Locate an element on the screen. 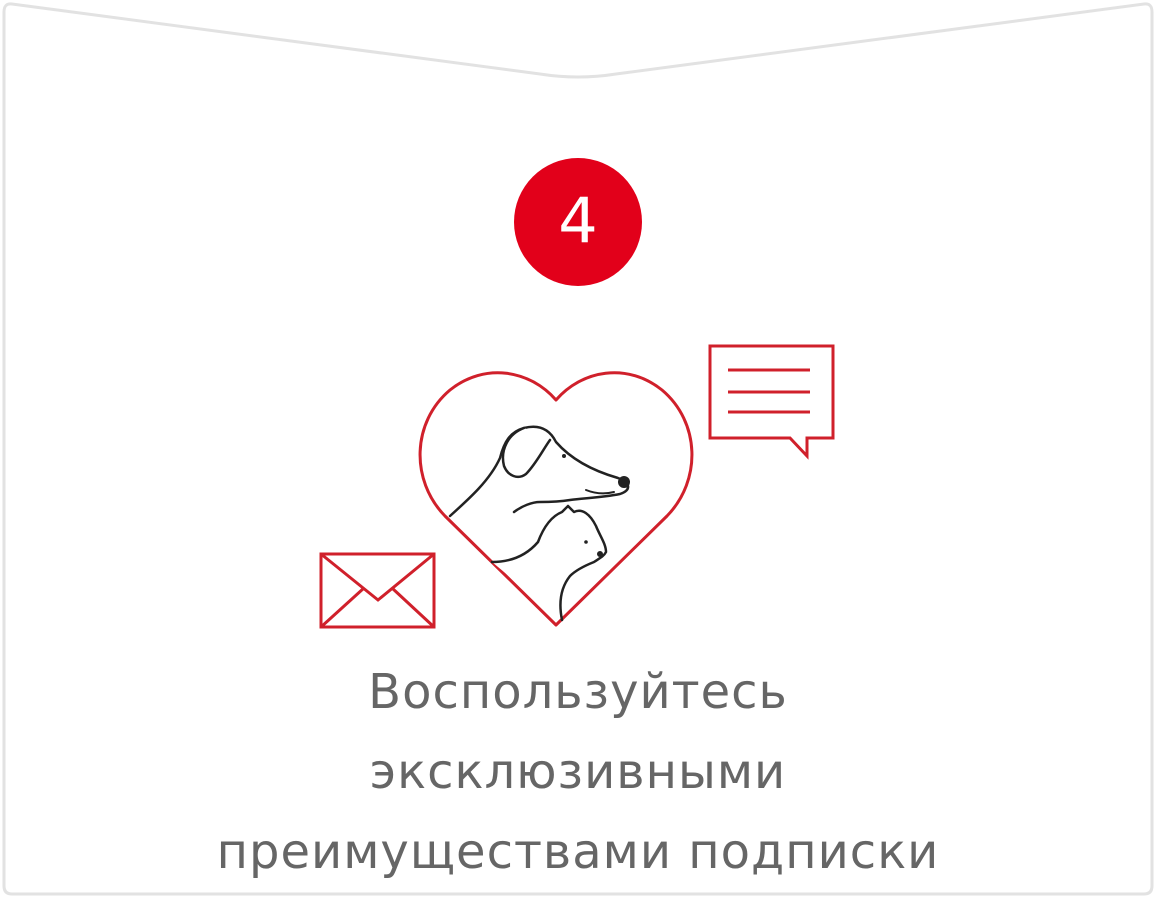 The height and width of the screenshot is (900, 1156). chat-bubble-icon is located at coordinates (771, 402).